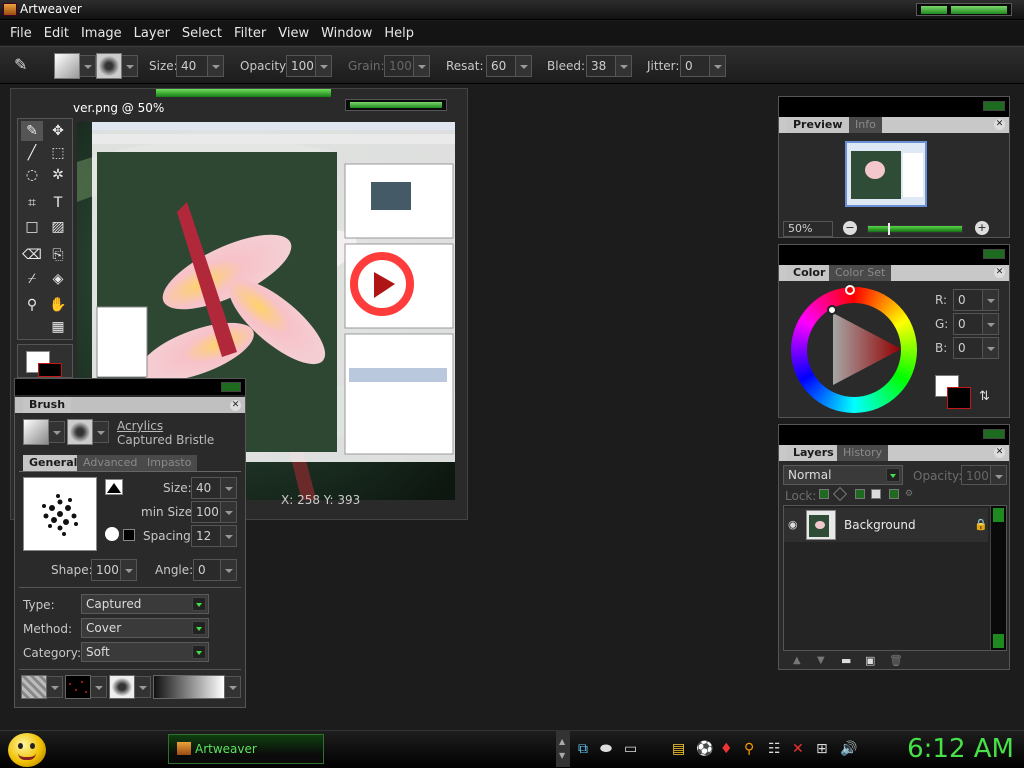  Describe the element at coordinates (233, 687) in the screenshot. I see `gradient-dropdown-arrow` at that location.